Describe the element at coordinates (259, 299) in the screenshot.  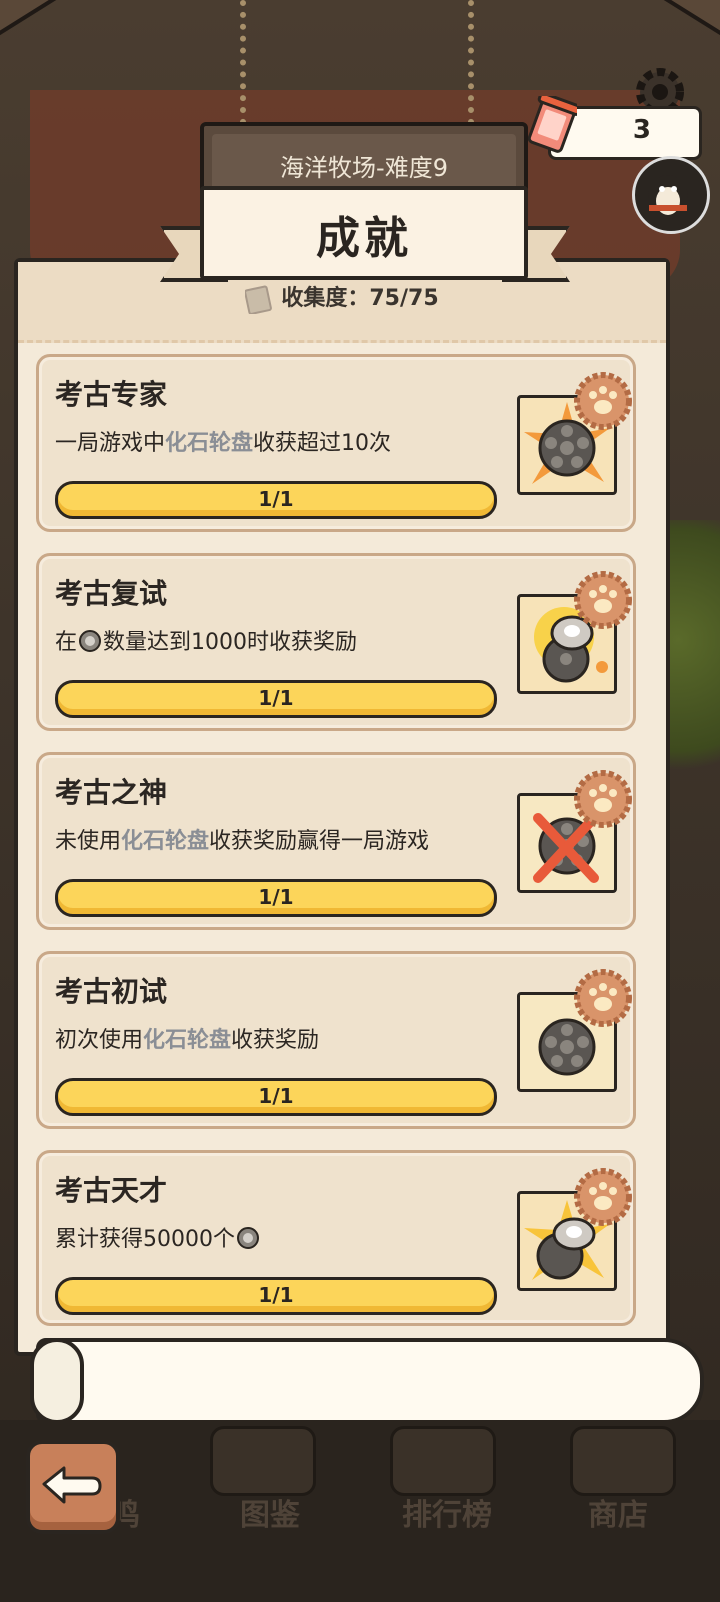
I see `book-icon` at that location.